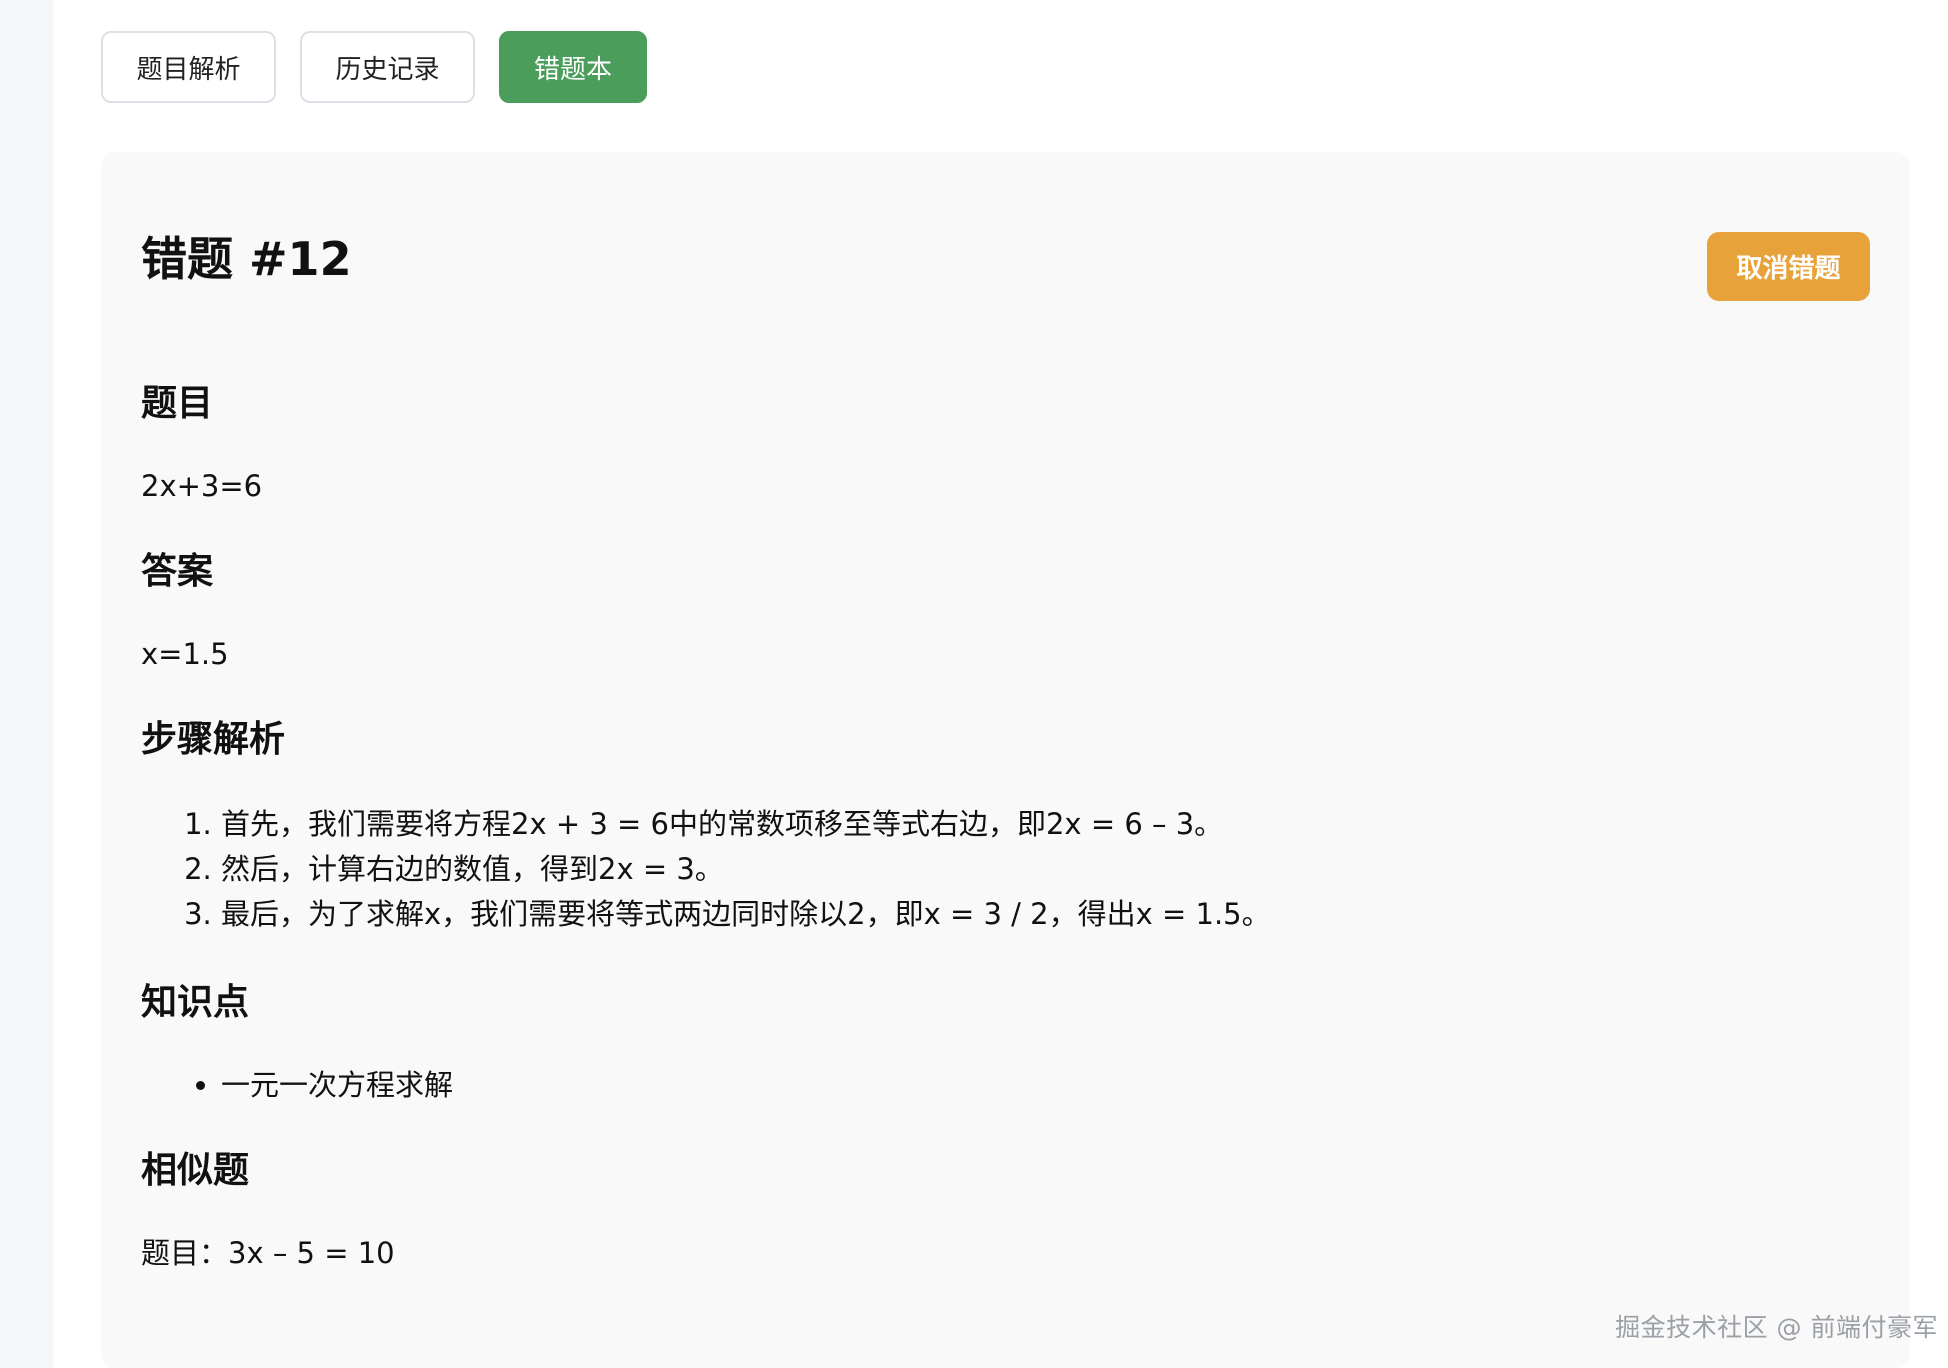  What do you see at coordinates (268, 1253) in the screenshot?
I see `similar-question: 题目：3x – 5 = 10` at bounding box center [268, 1253].